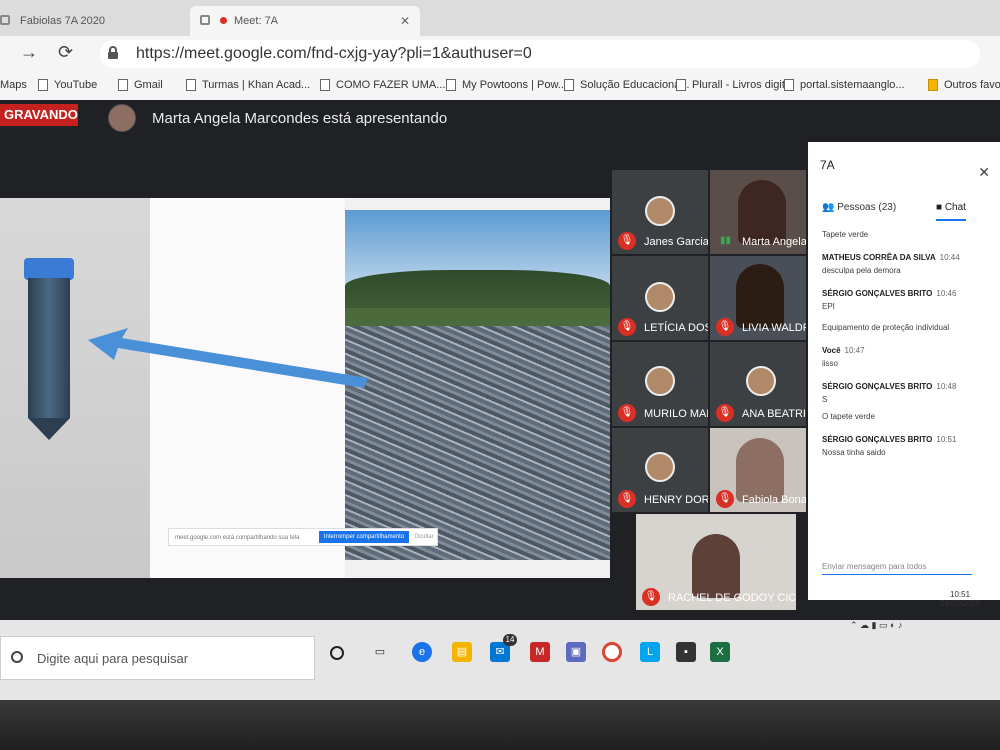 This screenshot has width=1000, height=750. Describe the element at coordinates (951, 211) in the screenshot. I see `tab-chat: ■ Chat` at that location.